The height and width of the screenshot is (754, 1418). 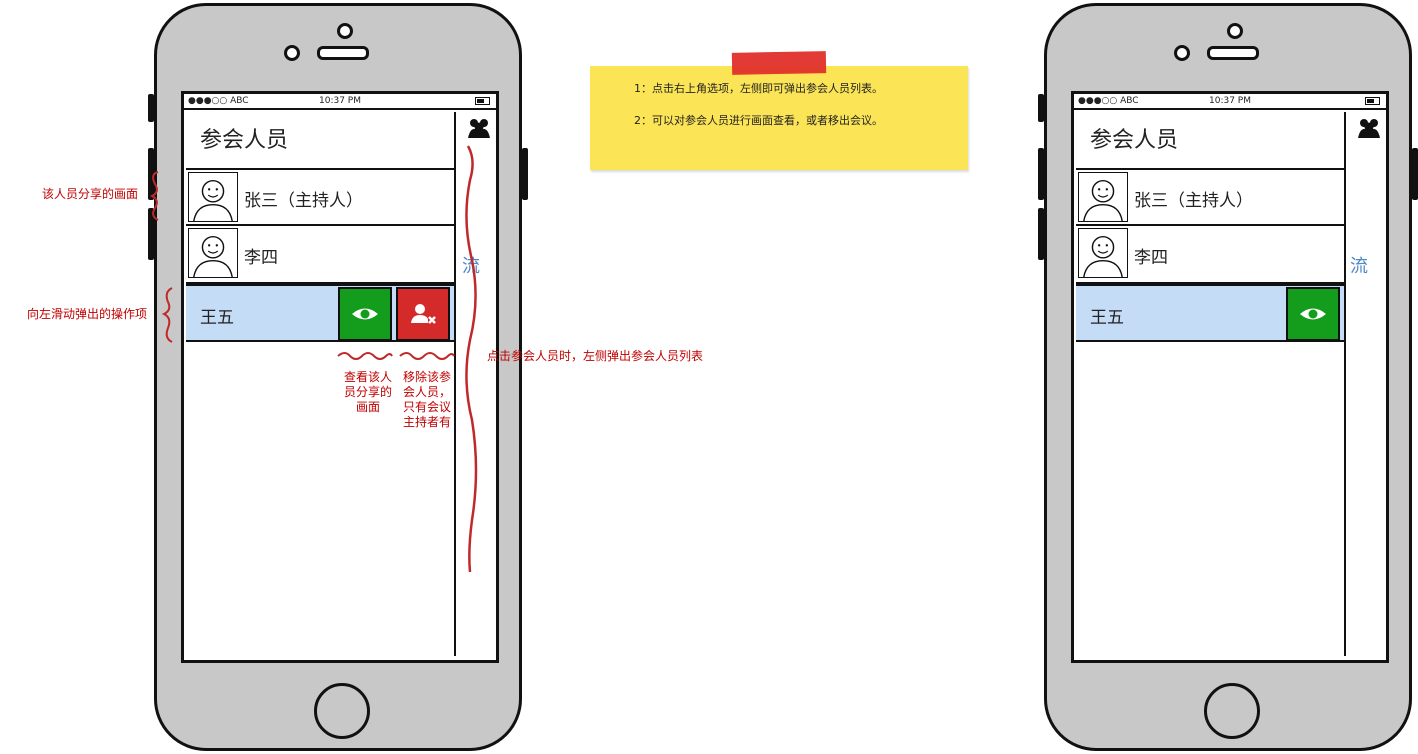 What do you see at coordinates (367, 407) in the screenshot?
I see `annotation-line: 画面` at bounding box center [367, 407].